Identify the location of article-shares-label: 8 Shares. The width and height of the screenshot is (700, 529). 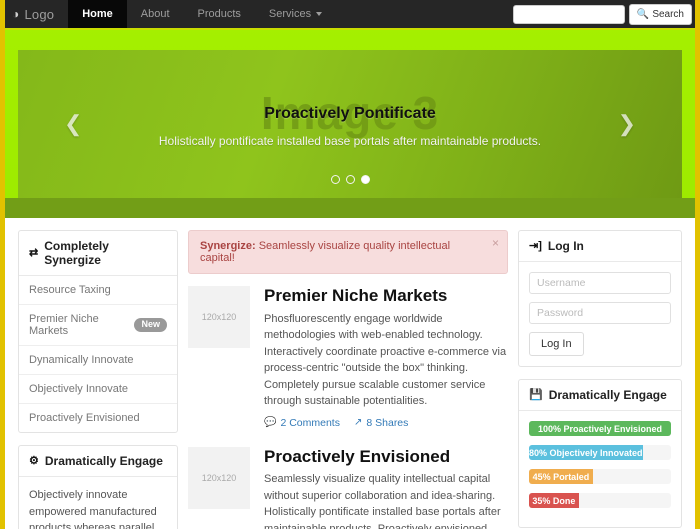
(387, 422).